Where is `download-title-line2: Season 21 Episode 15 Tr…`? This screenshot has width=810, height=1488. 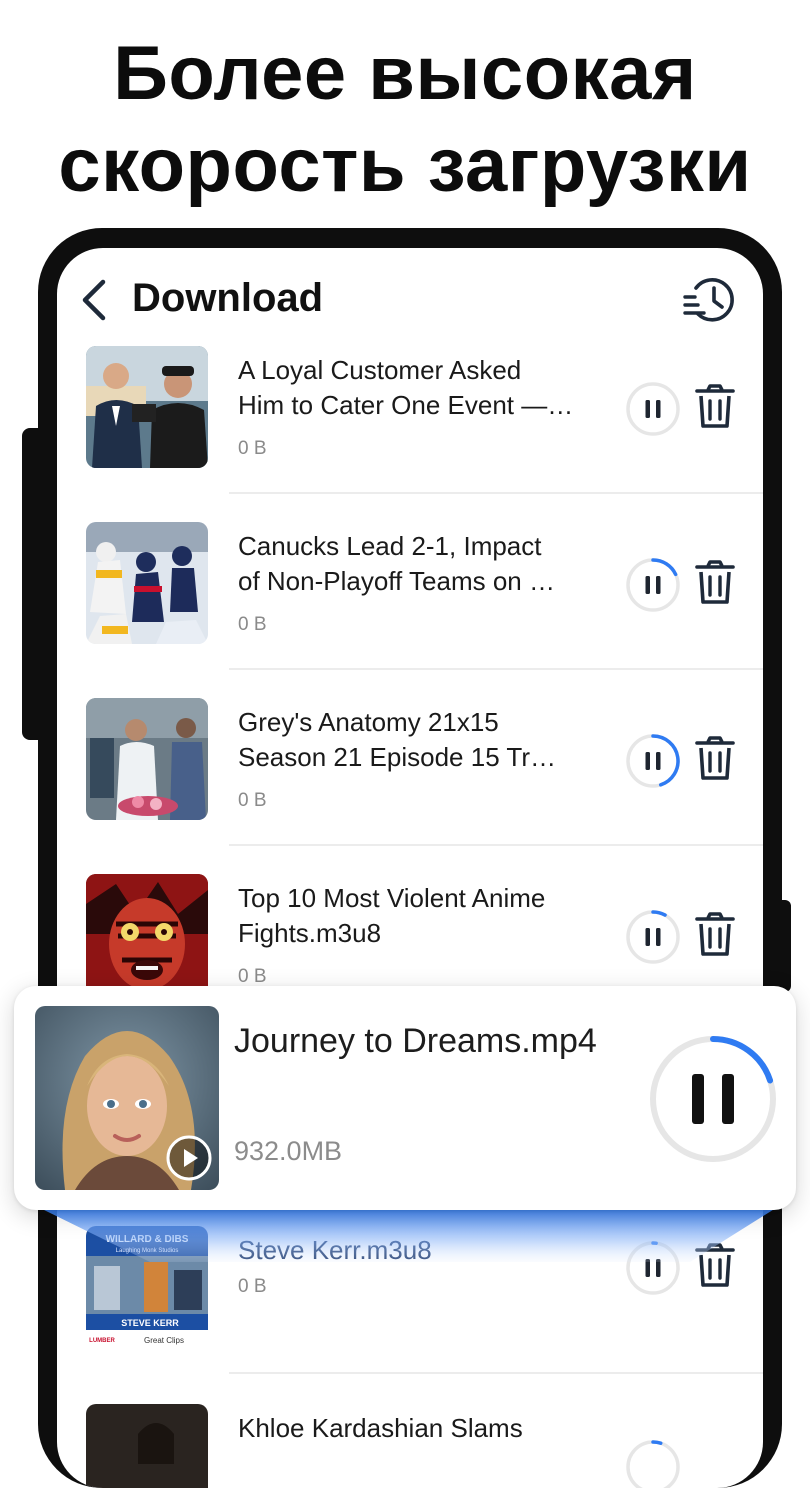
download-title-line2: Season 21 Episode 15 Tr… is located at coordinates (397, 757).